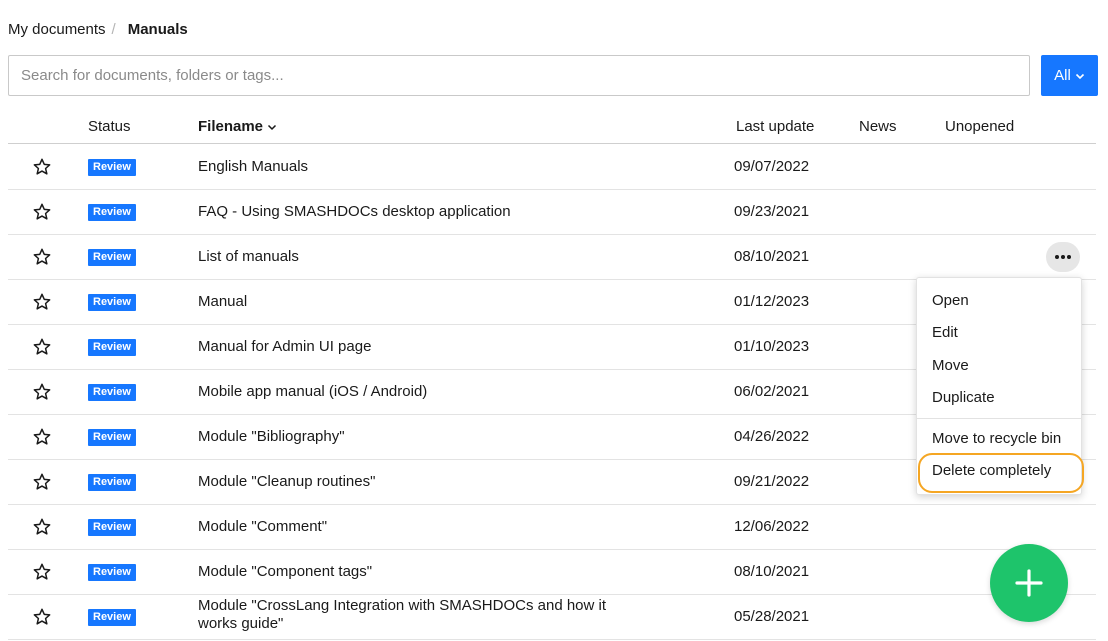 The width and height of the screenshot is (1108, 641). What do you see at coordinates (423, 392) in the screenshot?
I see `filename-link: Mobile app manual (iOS / Android)` at bounding box center [423, 392].